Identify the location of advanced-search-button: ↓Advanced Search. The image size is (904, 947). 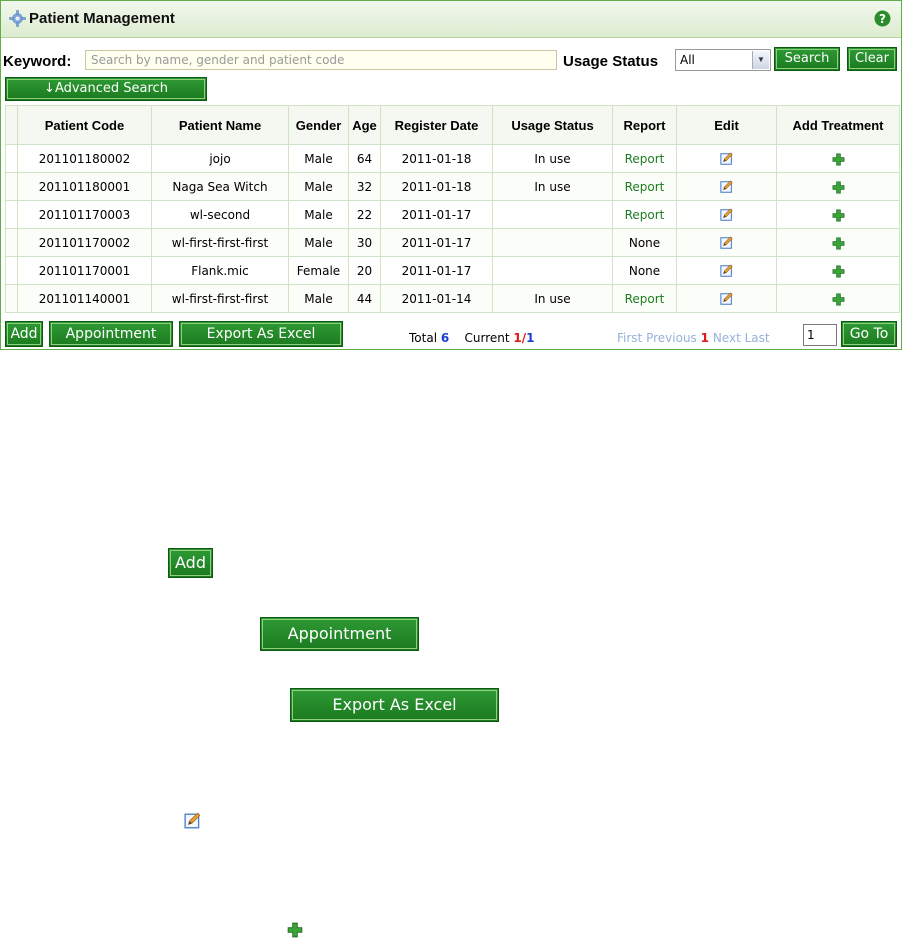
(106, 89).